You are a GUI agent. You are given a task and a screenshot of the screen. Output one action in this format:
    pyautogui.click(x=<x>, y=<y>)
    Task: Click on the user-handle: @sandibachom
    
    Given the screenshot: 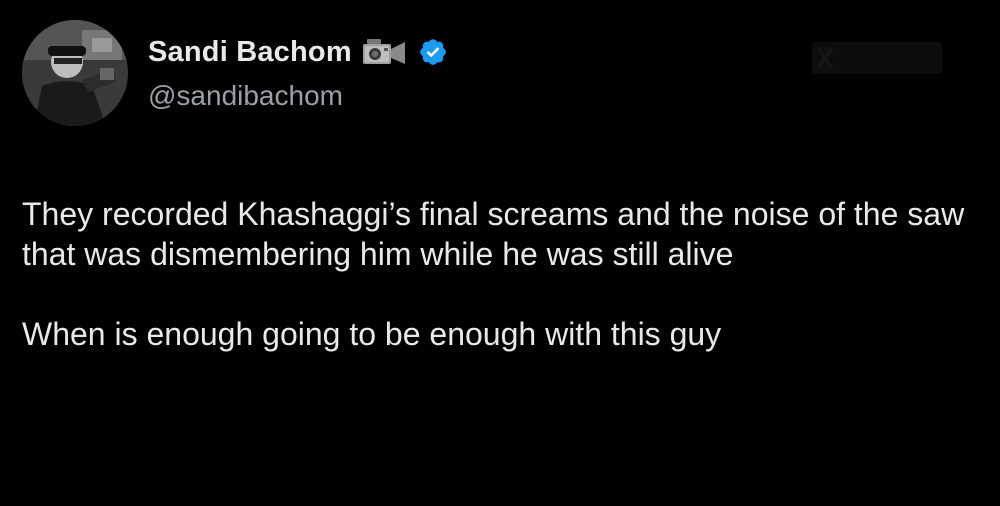 What is the action you would take?
    pyautogui.click(x=245, y=96)
    